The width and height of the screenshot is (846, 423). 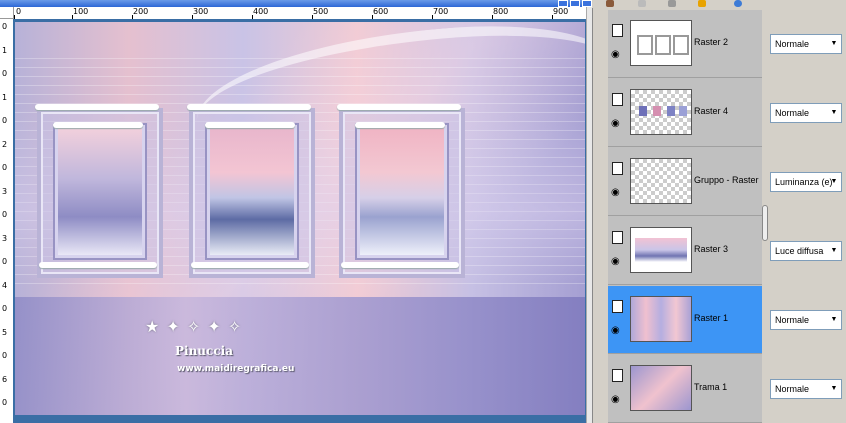 I want to click on layer-name: Raster 4, so click(x=711, y=111).